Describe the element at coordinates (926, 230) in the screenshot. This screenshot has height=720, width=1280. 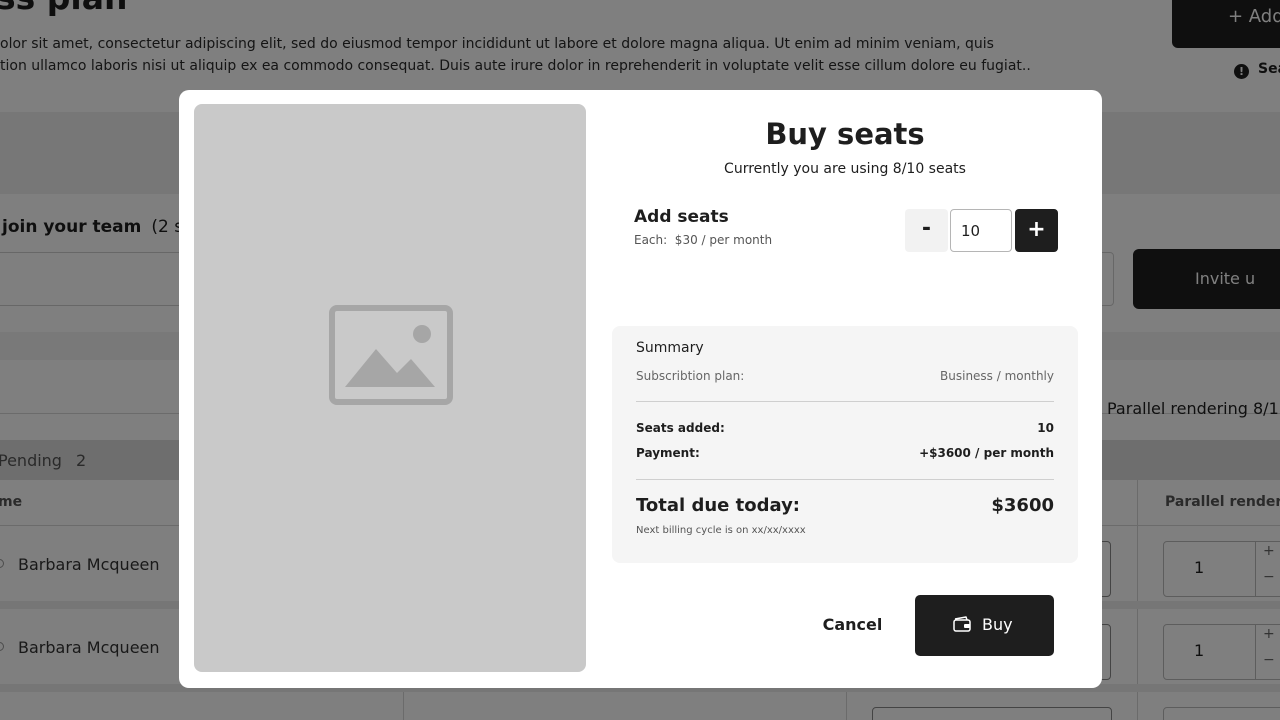
I see `decrement-seats-button: -` at that location.